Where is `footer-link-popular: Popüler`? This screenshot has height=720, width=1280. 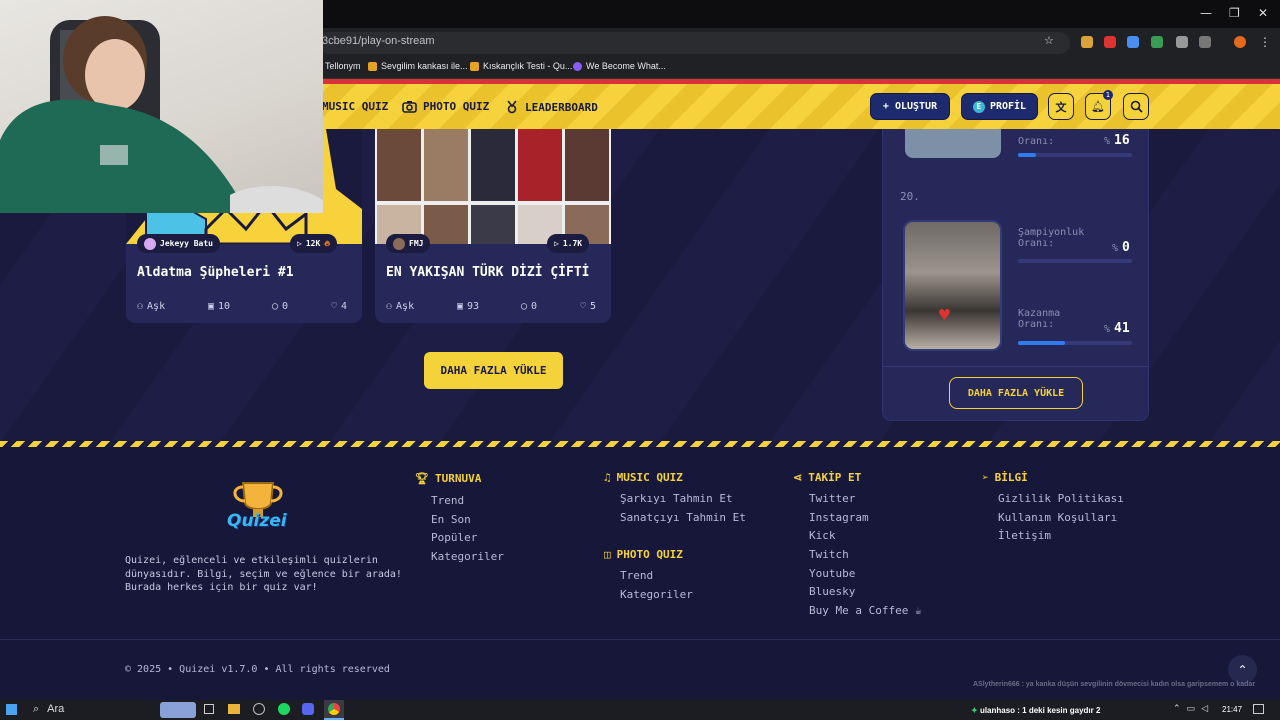 footer-link-popular: Popüler is located at coordinates (454, 537).